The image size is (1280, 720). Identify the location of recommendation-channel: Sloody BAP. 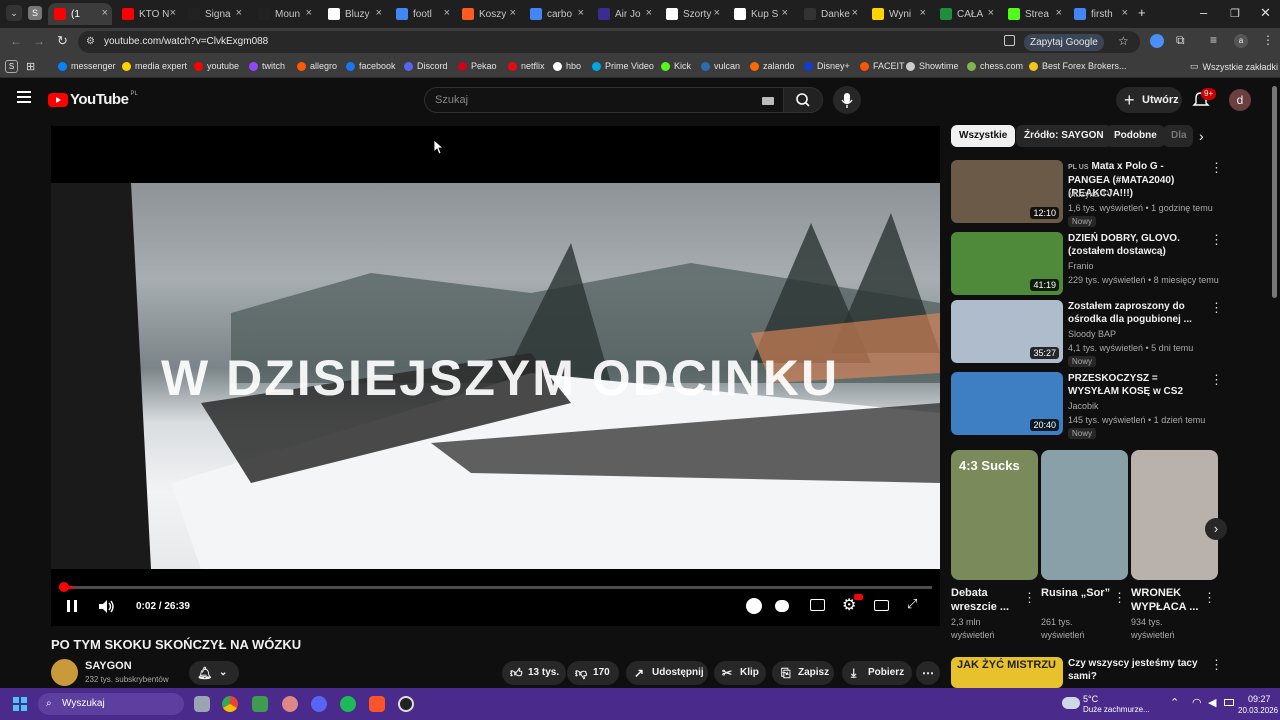
(1092, 334).